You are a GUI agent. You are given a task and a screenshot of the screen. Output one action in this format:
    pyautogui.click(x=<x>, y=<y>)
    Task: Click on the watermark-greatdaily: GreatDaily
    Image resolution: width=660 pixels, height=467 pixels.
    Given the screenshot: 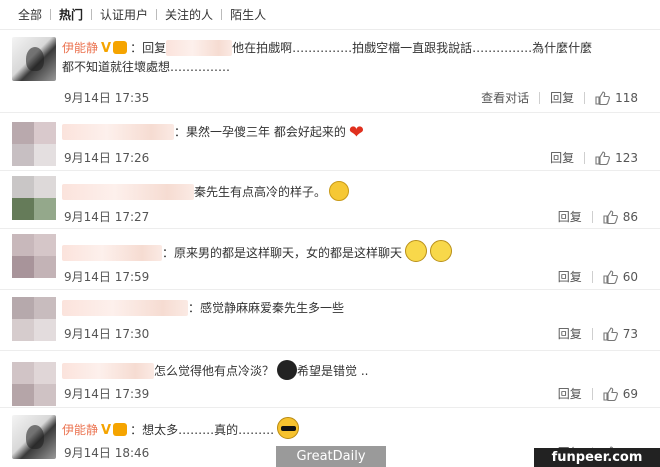 What is the action you would take?
    pyautogui.click(x=331, y=456)
    